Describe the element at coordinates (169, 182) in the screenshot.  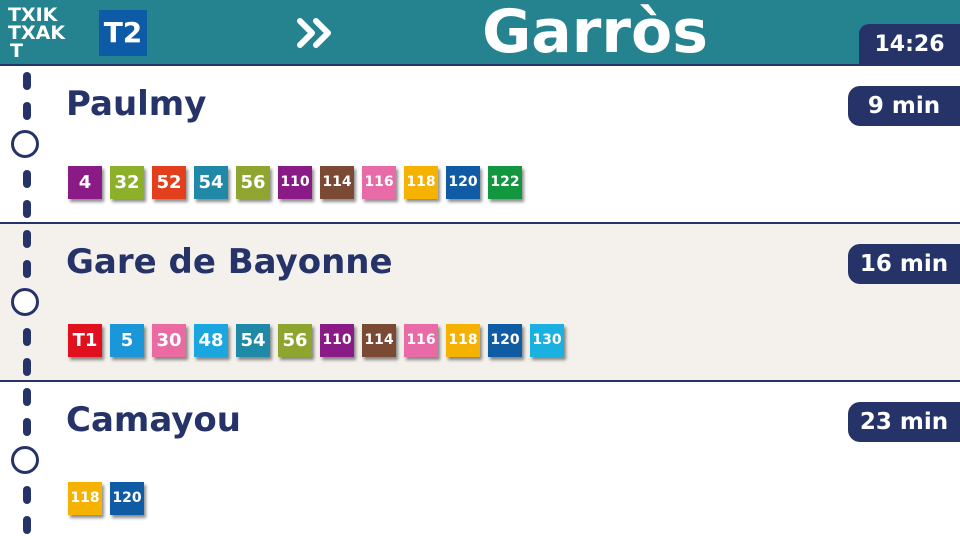
I see `line-badge: 52` at that location.